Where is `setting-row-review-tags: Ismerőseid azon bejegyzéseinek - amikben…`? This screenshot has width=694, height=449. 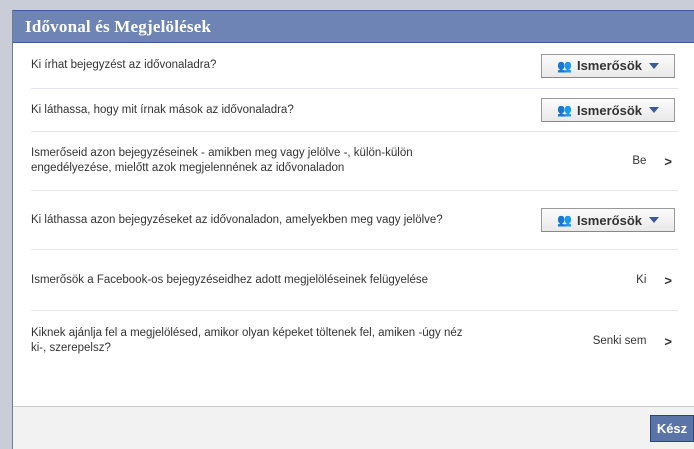
setting-row-review-tags: Ismerőseid azon bejegyzéseinek - amikben… is located at coordinates (354, 161).